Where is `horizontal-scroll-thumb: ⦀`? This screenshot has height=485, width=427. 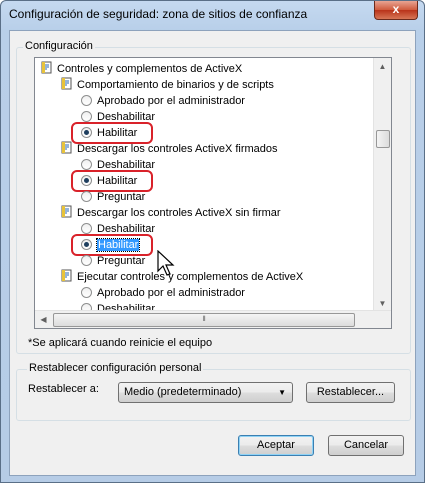 horizontal-scroll-thumb: ⦀ is located at coordinates (204, 320).